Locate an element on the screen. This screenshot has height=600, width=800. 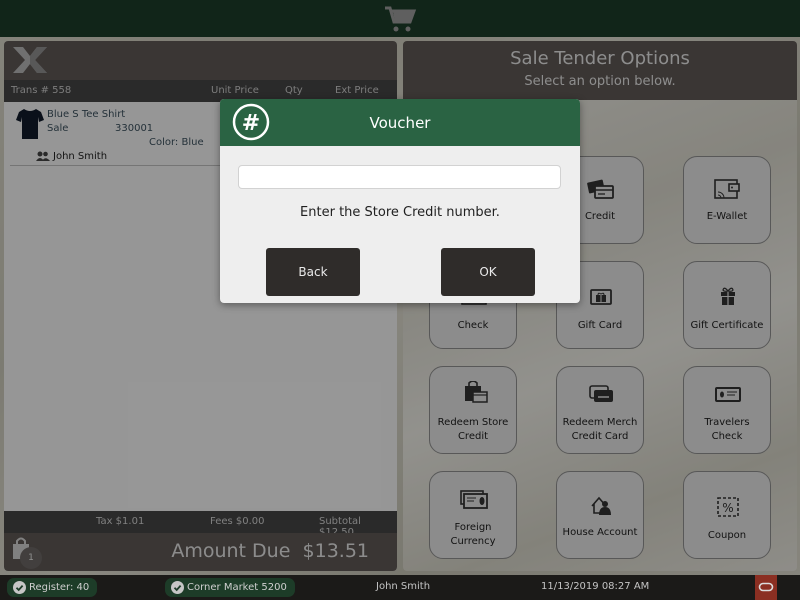
date-time: 11/13/2019 08:27 AM is located at coordinates (595, 586).